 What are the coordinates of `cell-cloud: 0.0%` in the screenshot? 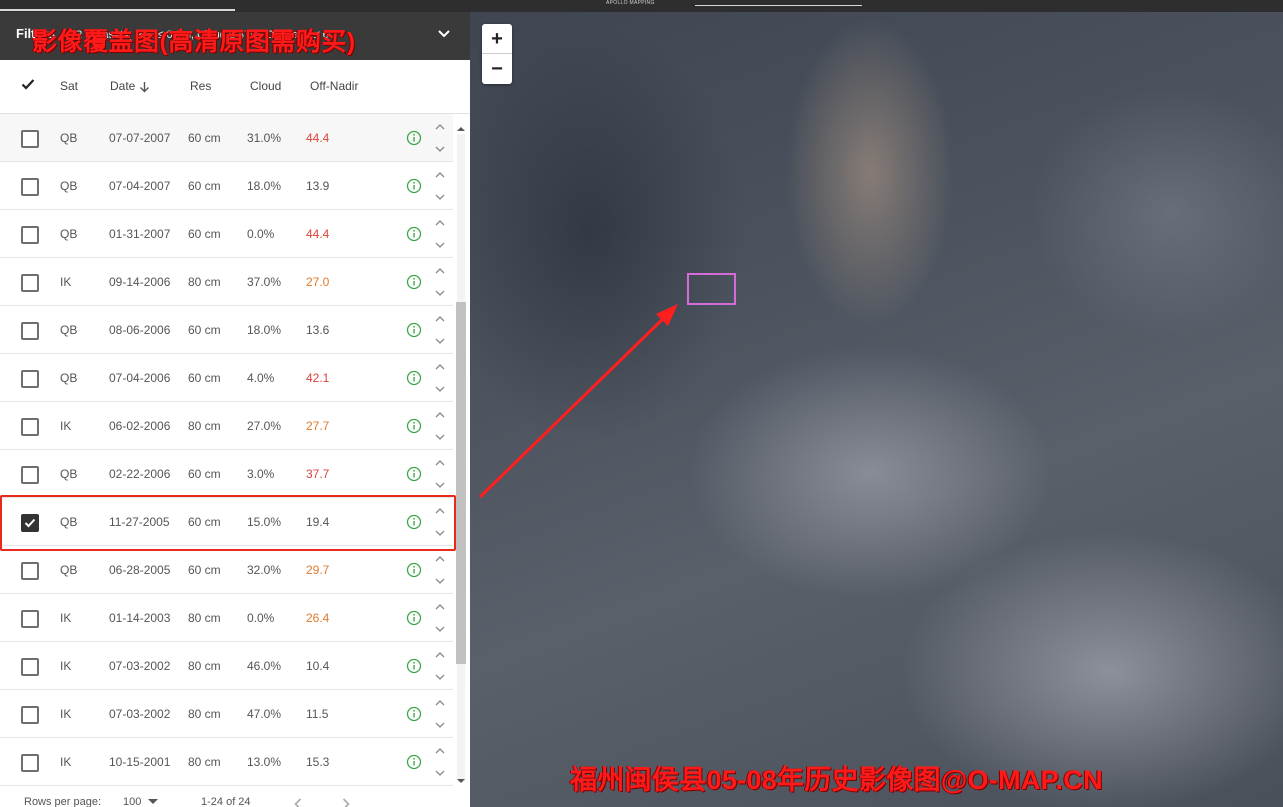 It's located at (261, 618).